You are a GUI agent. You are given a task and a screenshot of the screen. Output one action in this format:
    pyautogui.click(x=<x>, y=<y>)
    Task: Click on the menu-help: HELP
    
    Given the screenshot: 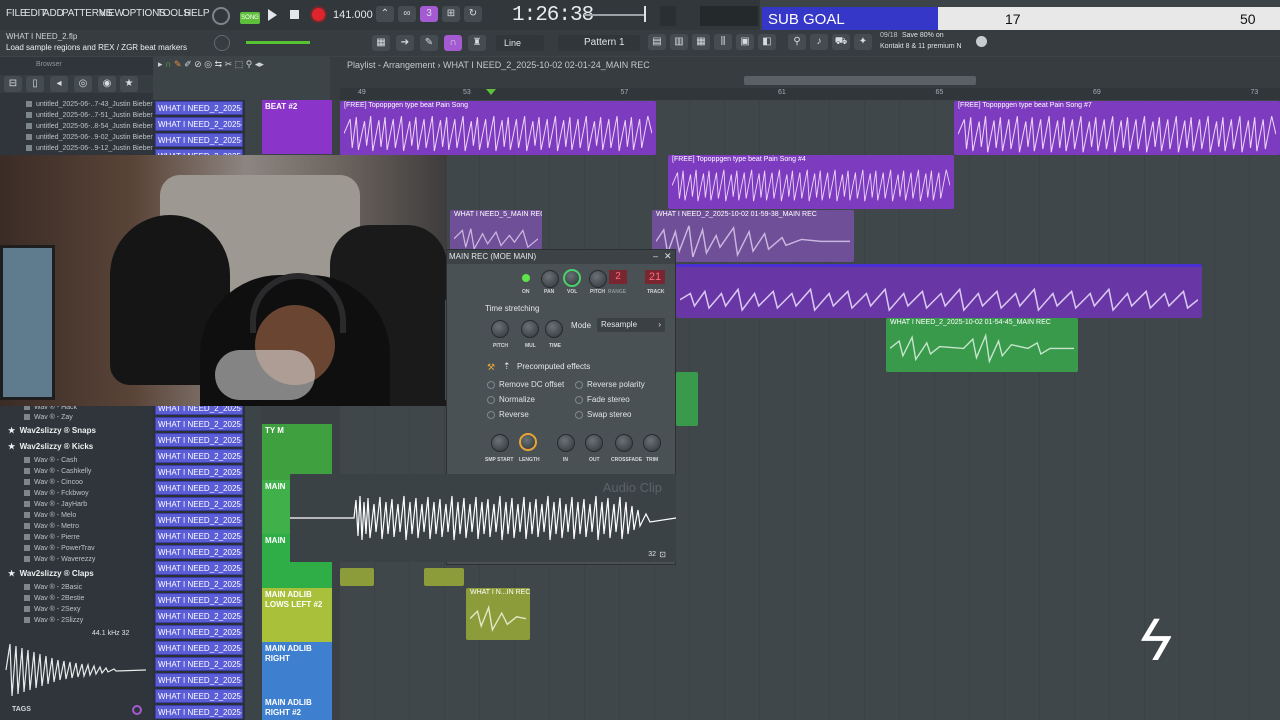 What is the action you would take?
    pyautogui.click(x=197, y=13)
    